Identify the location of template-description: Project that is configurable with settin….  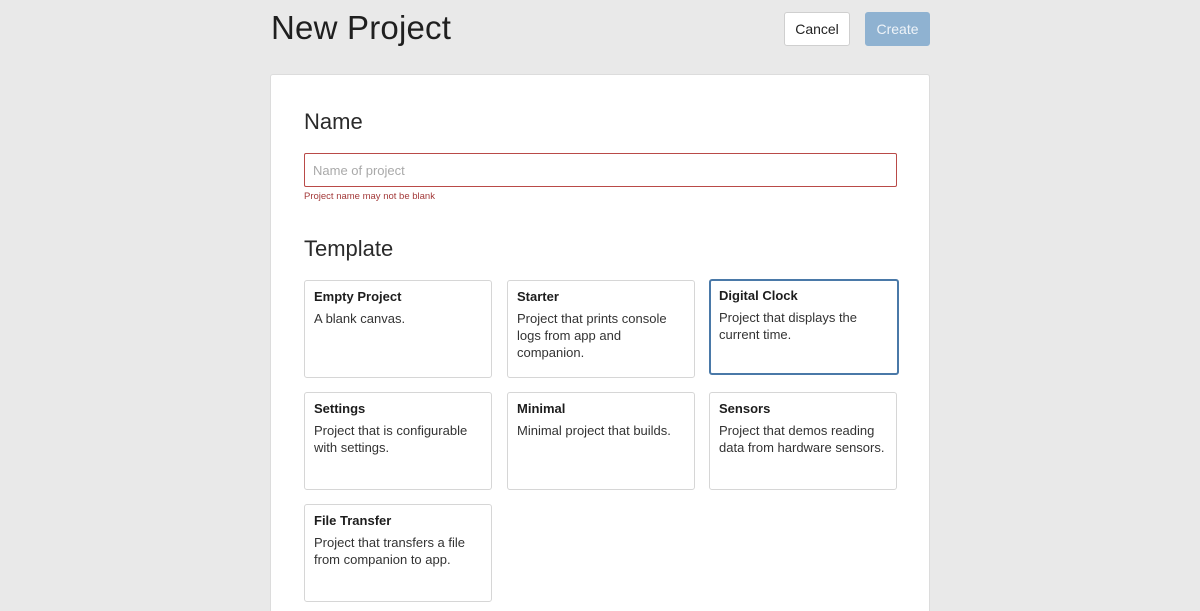
(391, 439).